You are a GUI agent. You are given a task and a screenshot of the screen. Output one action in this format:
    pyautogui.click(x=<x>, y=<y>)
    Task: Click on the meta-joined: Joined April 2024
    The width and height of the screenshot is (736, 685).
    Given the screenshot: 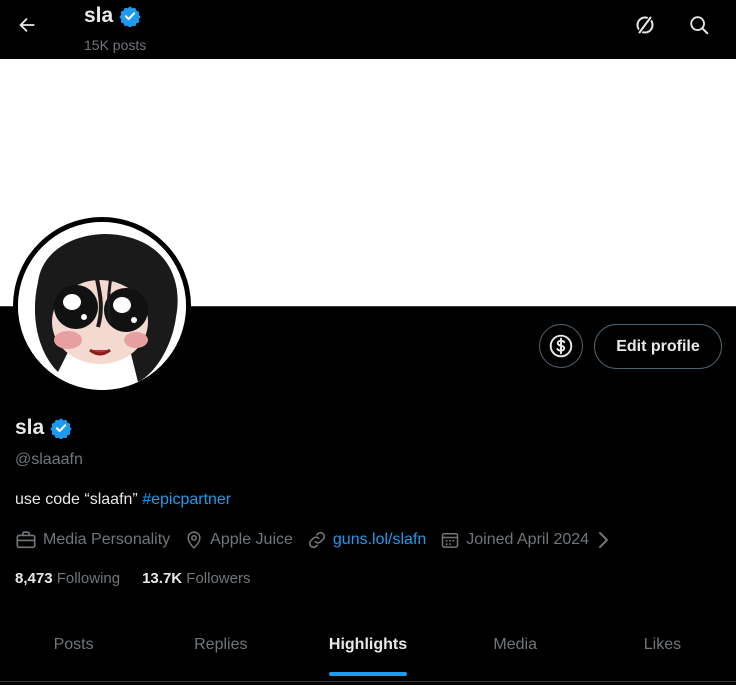 What is the action you would take?
    pyautogui.click(x=525, y=540)
    